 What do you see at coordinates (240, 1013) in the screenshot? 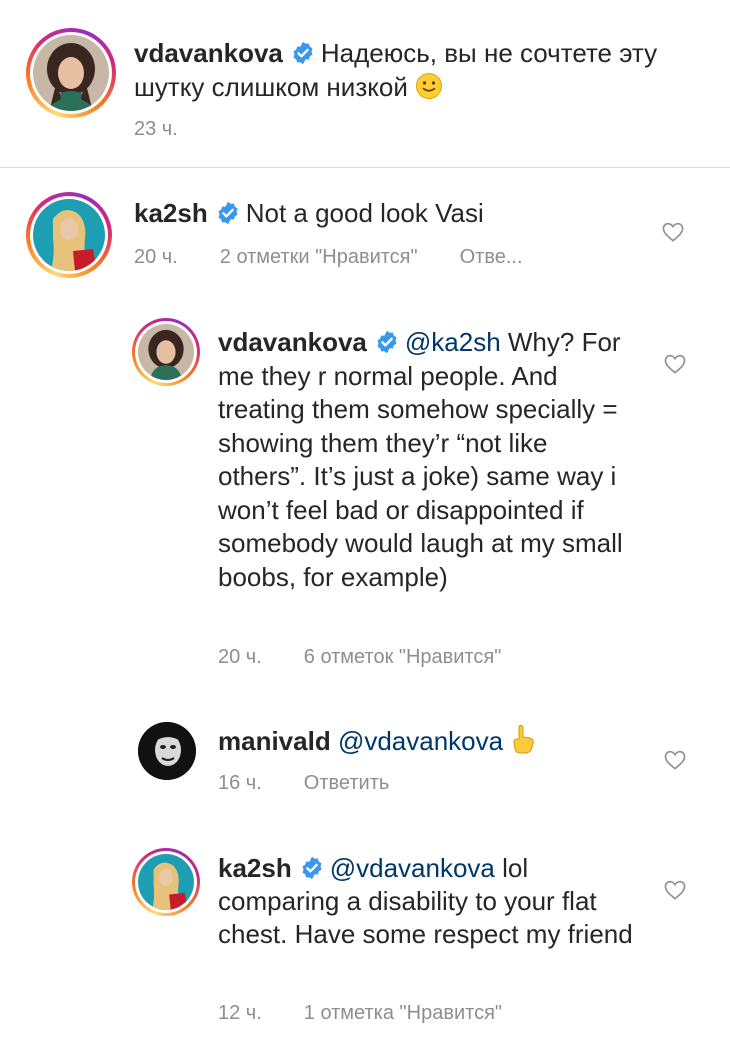
I see `timestamp: 12 ч.` at bounding box center [240, 1013].